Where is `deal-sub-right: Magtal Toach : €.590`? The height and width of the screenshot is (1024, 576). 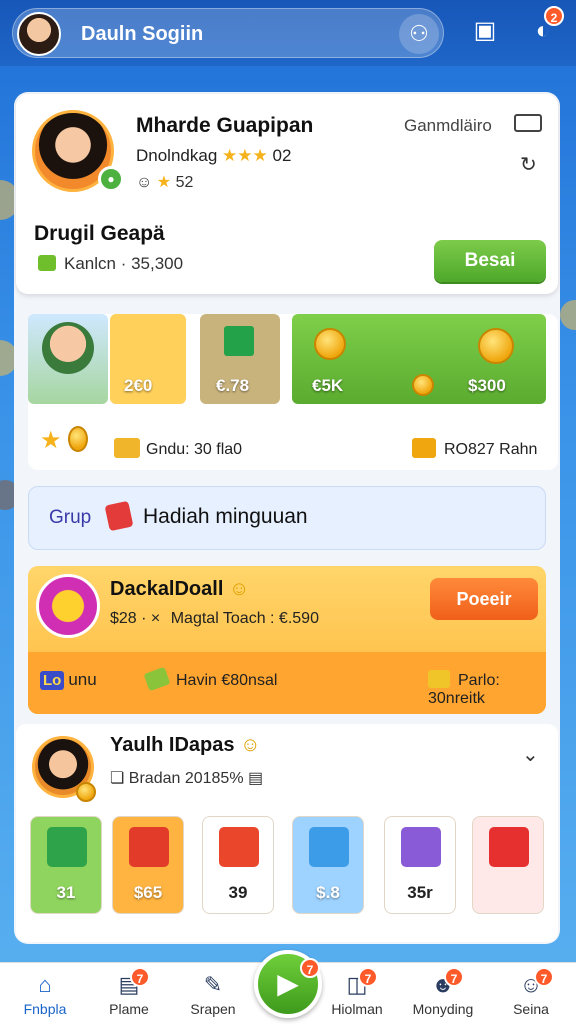
deal-sub-right: Magtal Toach : €.590 is located at coordinates (244, 618).